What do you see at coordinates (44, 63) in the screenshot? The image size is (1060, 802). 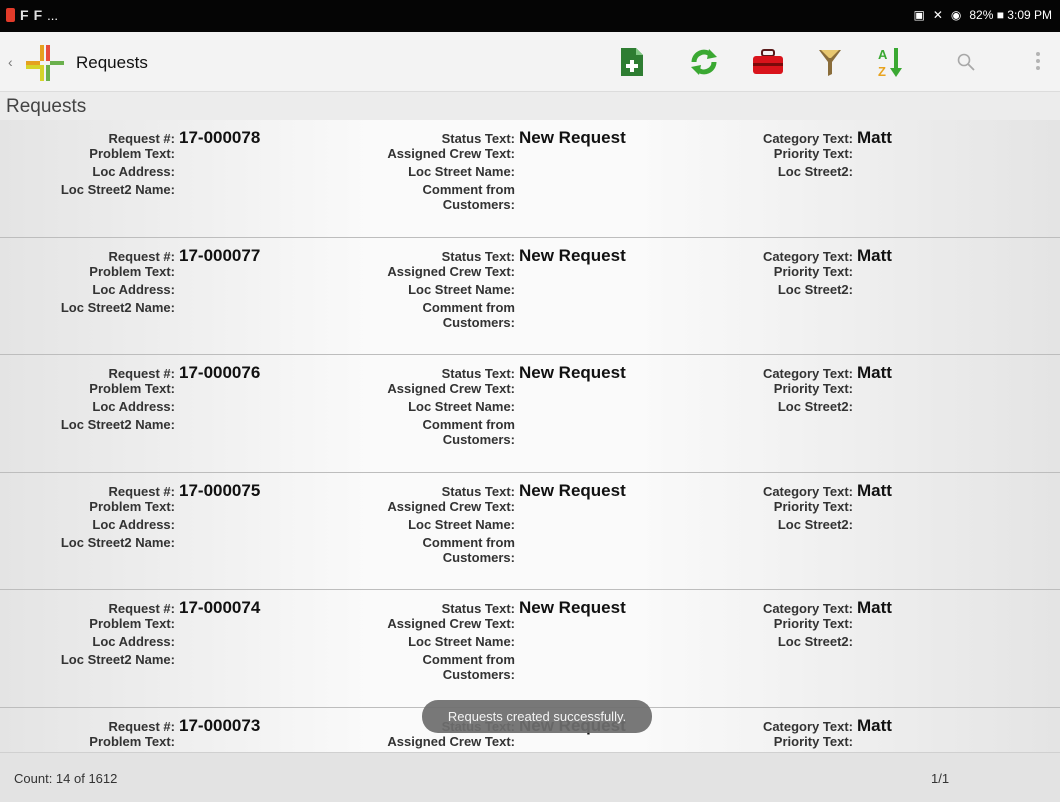 I see `app-logo` at bounding box center [44, 63].